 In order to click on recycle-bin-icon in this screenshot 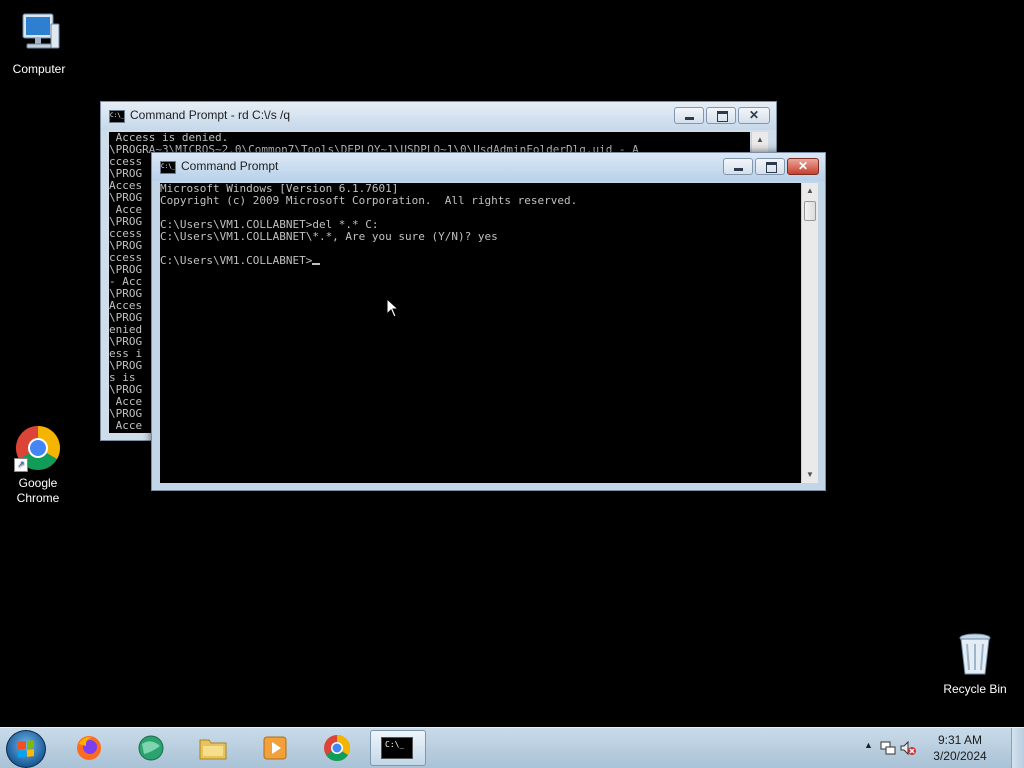, I will do `click(975, 654)`.